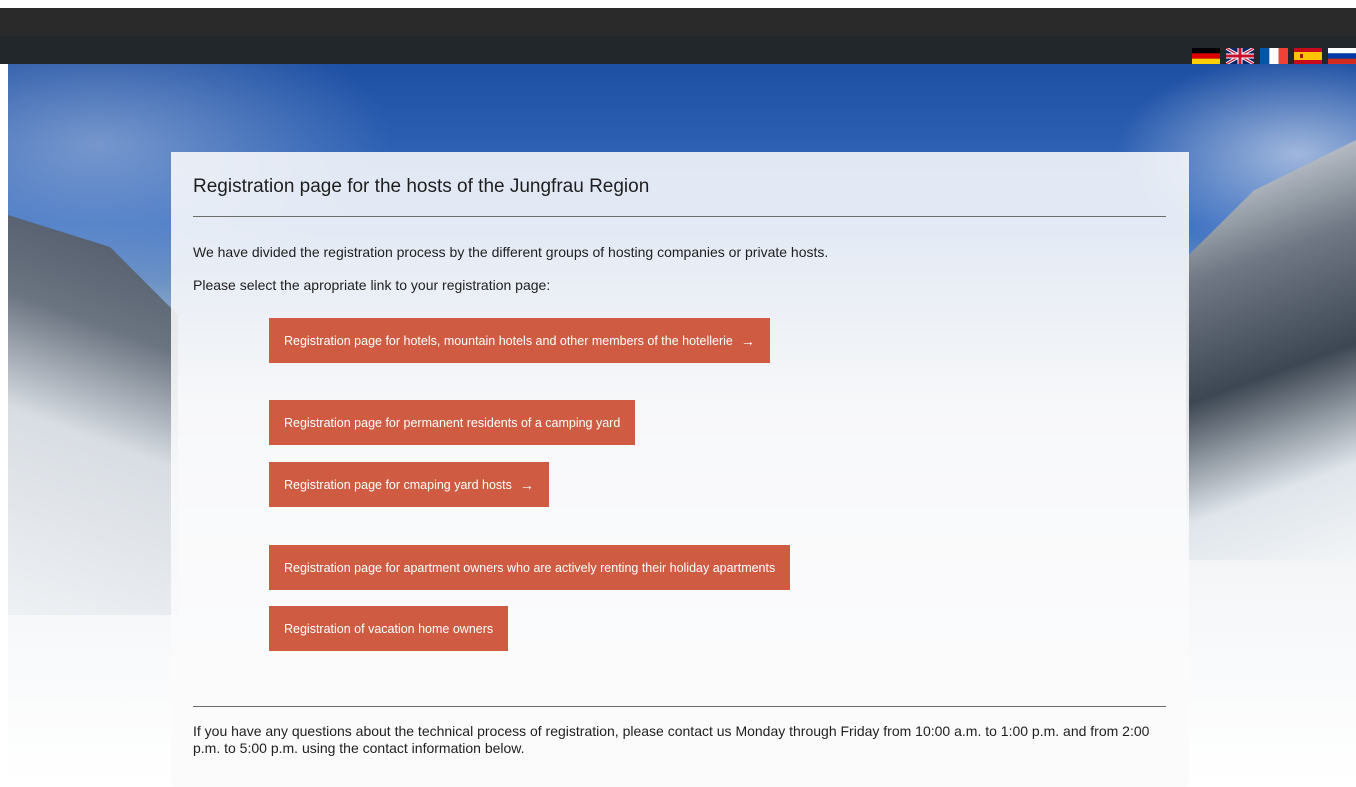 This screenshot has height=787, width=1356. What do you see at coordinates (1206, 56) in the screenshot?
I see `german-flag-icon` at bounding box center [1206, 56].